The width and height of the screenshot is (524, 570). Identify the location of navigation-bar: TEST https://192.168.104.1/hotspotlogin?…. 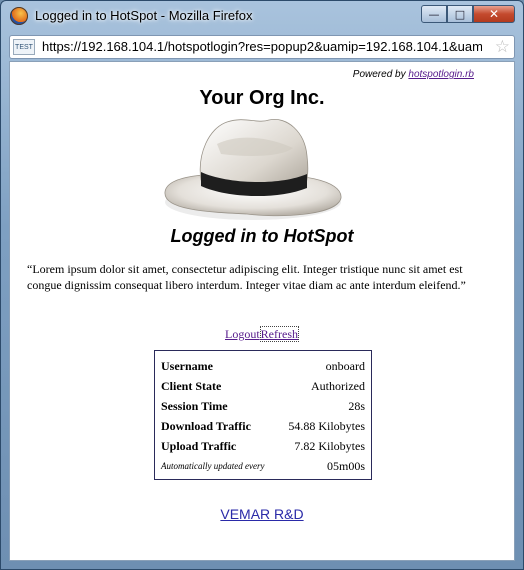
(262, 46).